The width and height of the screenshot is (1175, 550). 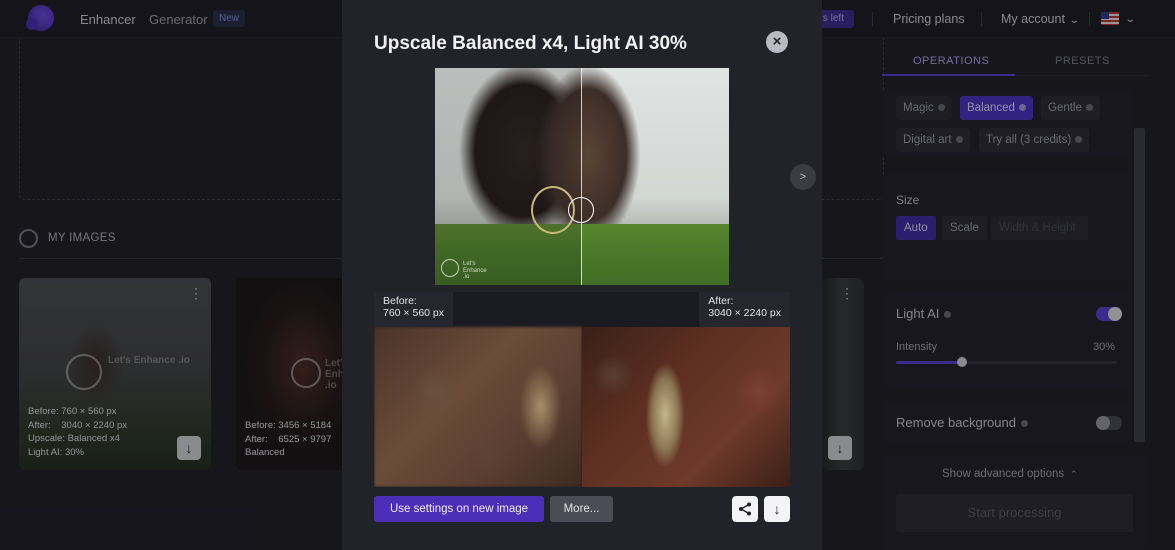 What do you see at coordinates (459, 509) in the screenshot?
I see `use-settings-button: Use settings on new image` at bounding box center [459, 509].